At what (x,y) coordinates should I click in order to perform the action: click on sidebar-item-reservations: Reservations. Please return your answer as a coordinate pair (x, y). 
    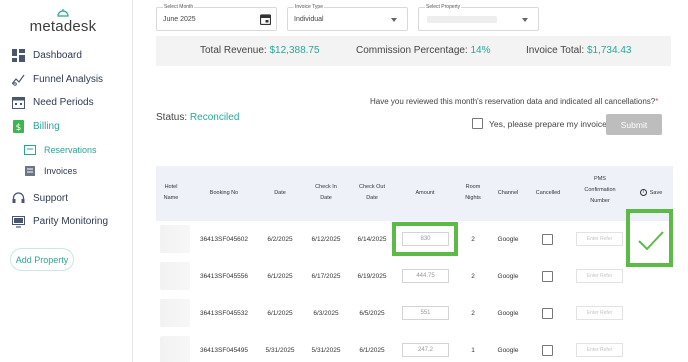
    Looking at the image, I should click on (60, 150).